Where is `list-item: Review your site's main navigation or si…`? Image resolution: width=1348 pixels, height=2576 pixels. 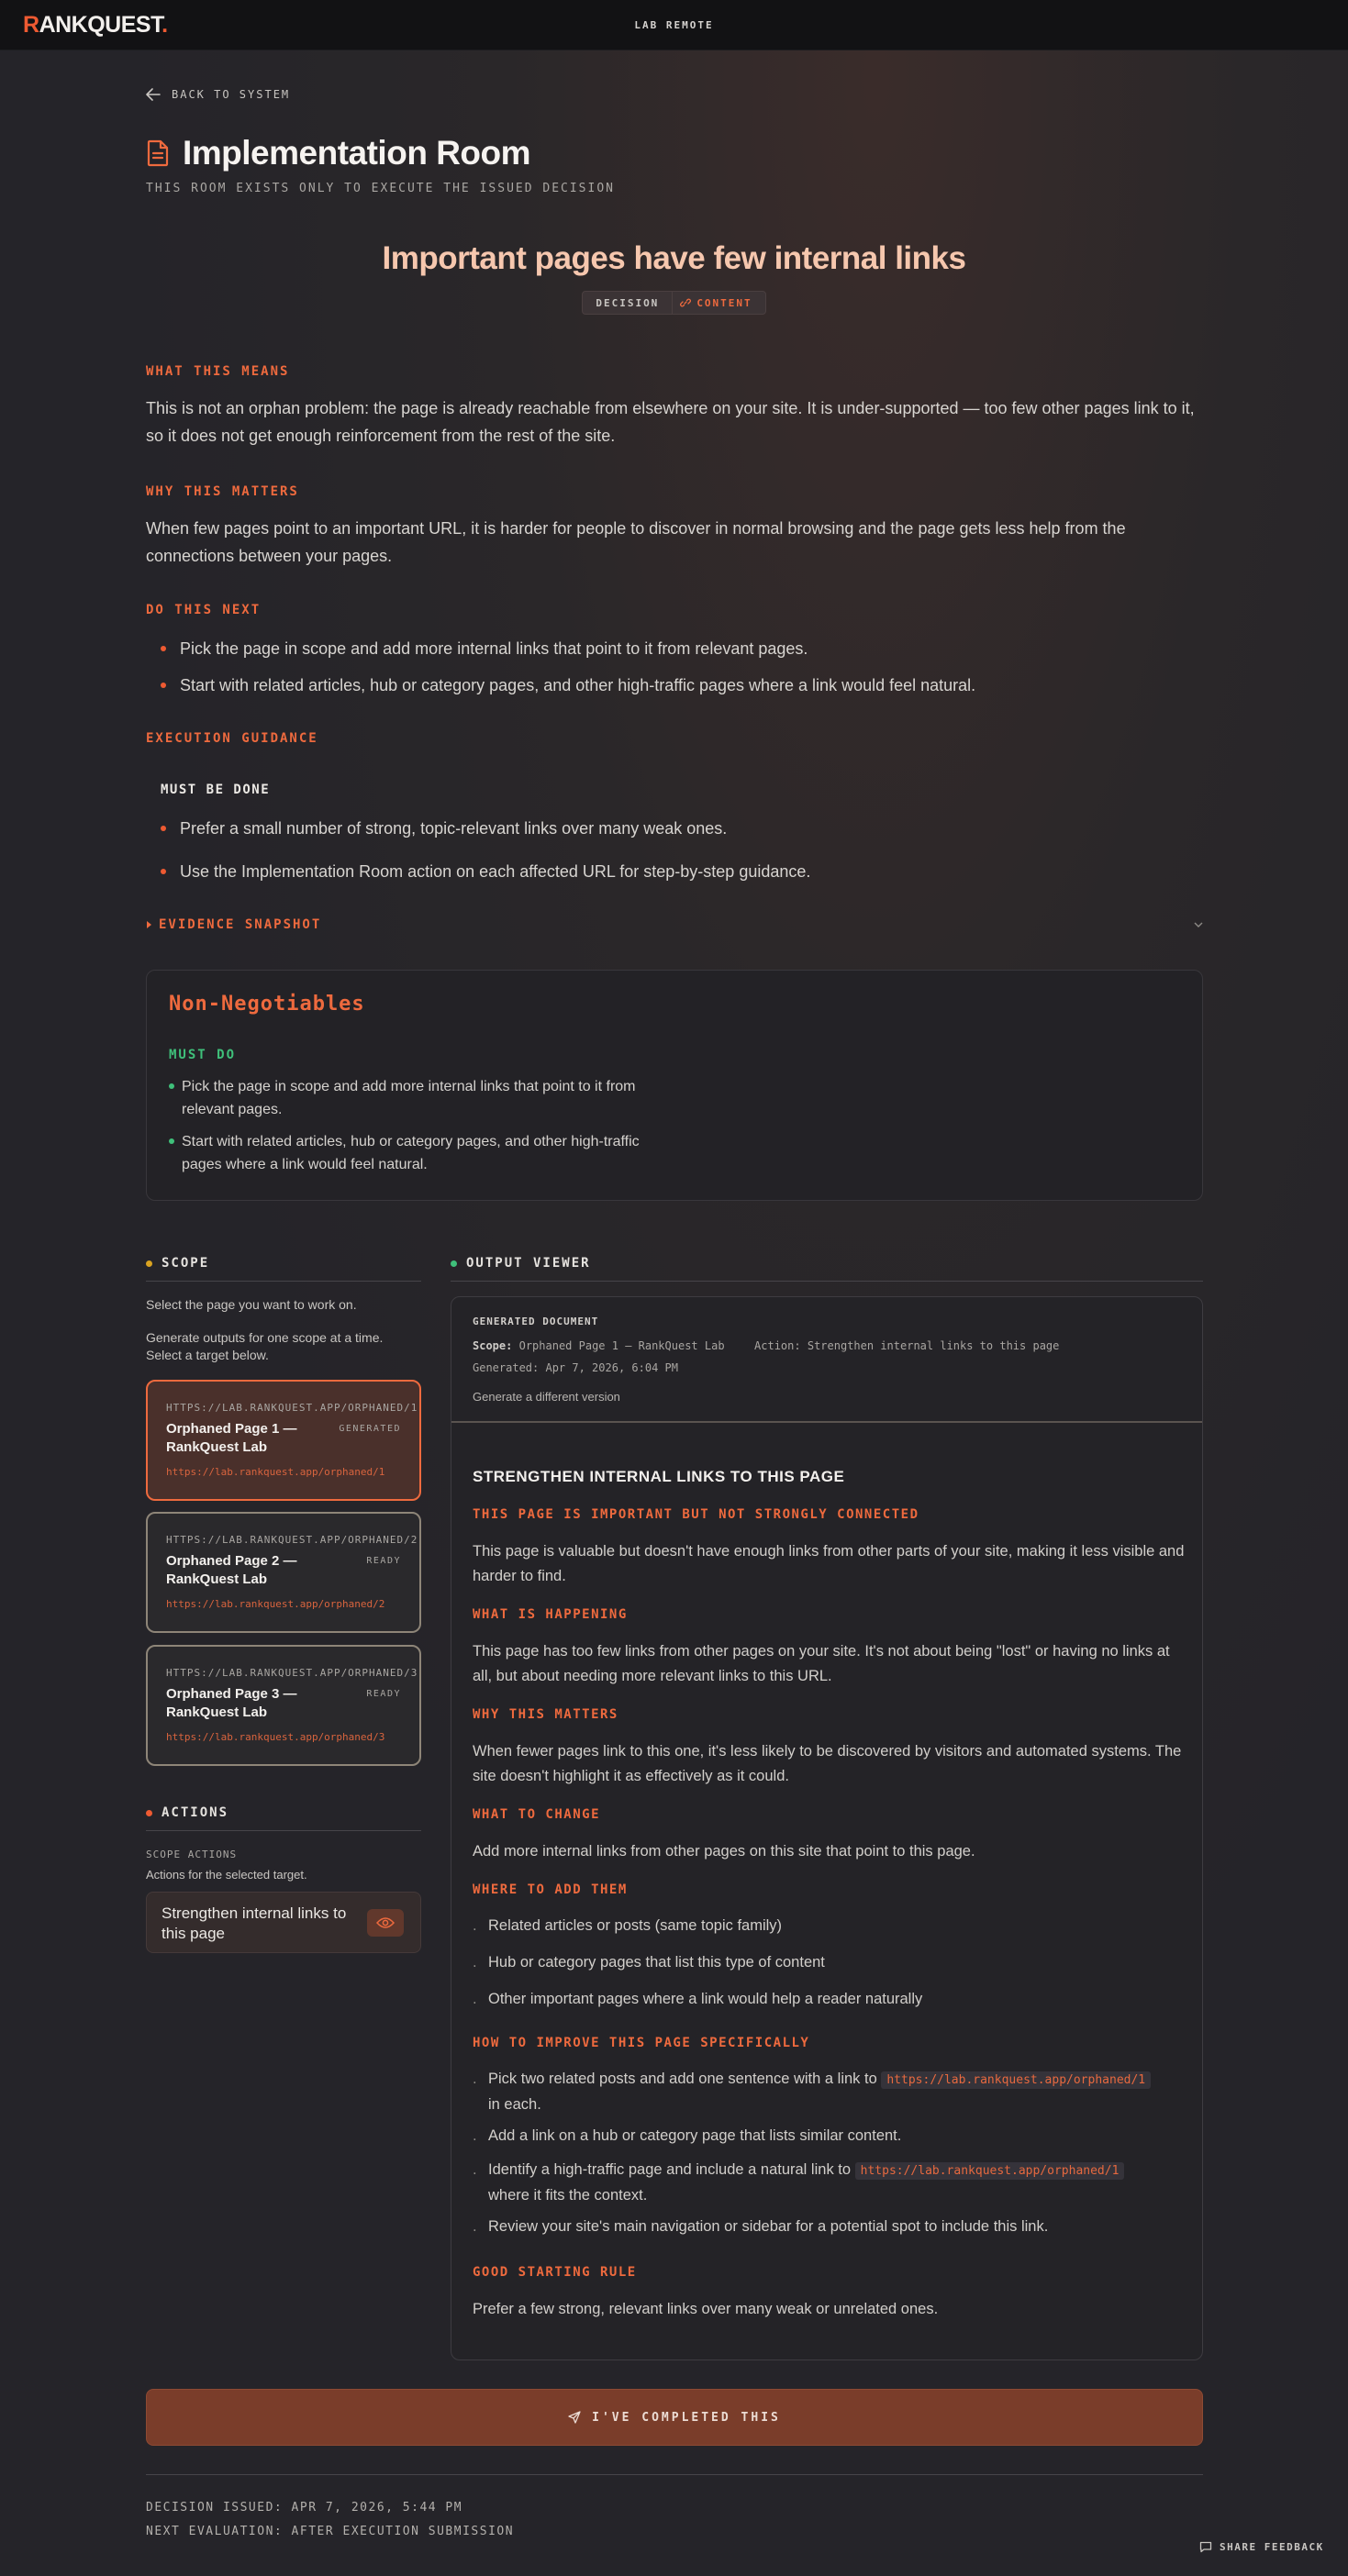 list-item: Review your site's main navigation or si… is located at coordinates (830, 2226).